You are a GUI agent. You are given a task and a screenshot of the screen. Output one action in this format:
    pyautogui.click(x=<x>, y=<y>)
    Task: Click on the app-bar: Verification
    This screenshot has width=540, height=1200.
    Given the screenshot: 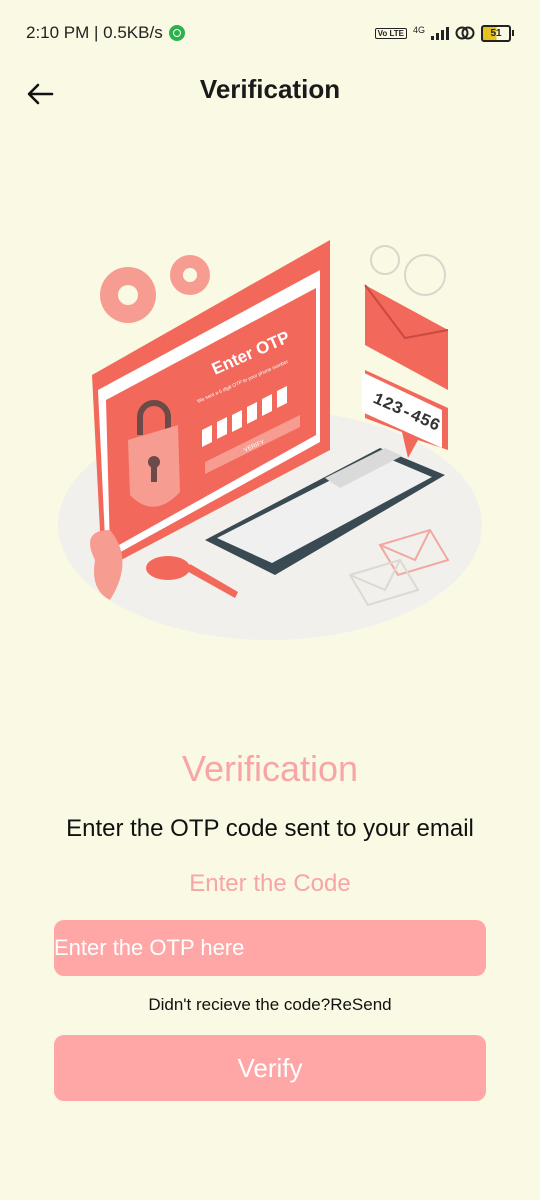 What is the action you would take?
    pyautogui.click(x=270, y=94)
    